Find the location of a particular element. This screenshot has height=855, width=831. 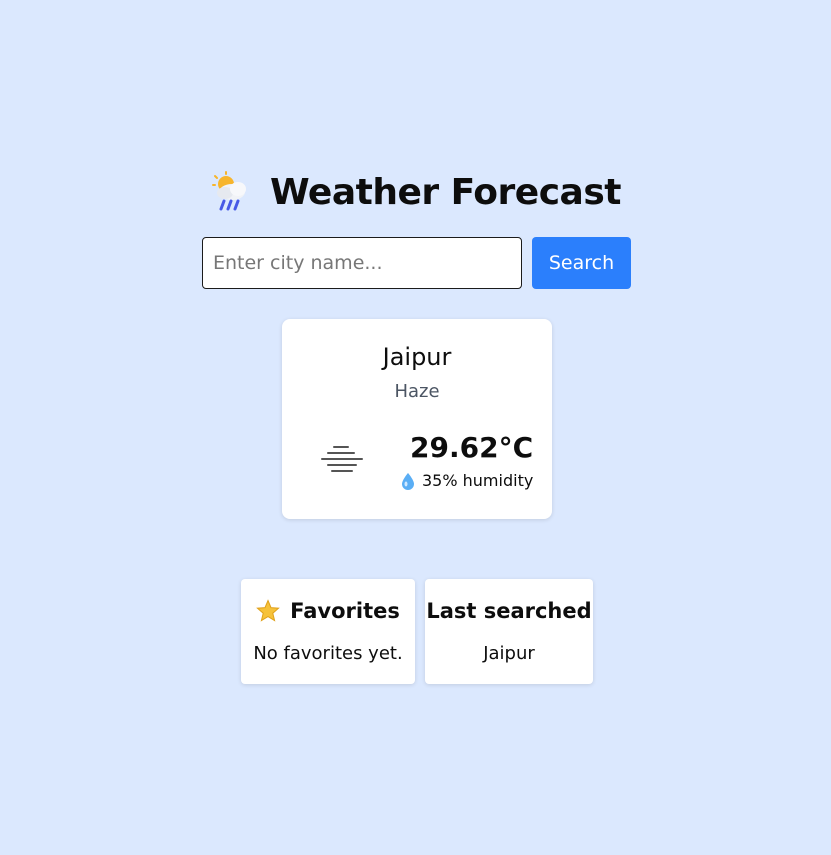

search-button: Search is located at coordinates (581, 263).